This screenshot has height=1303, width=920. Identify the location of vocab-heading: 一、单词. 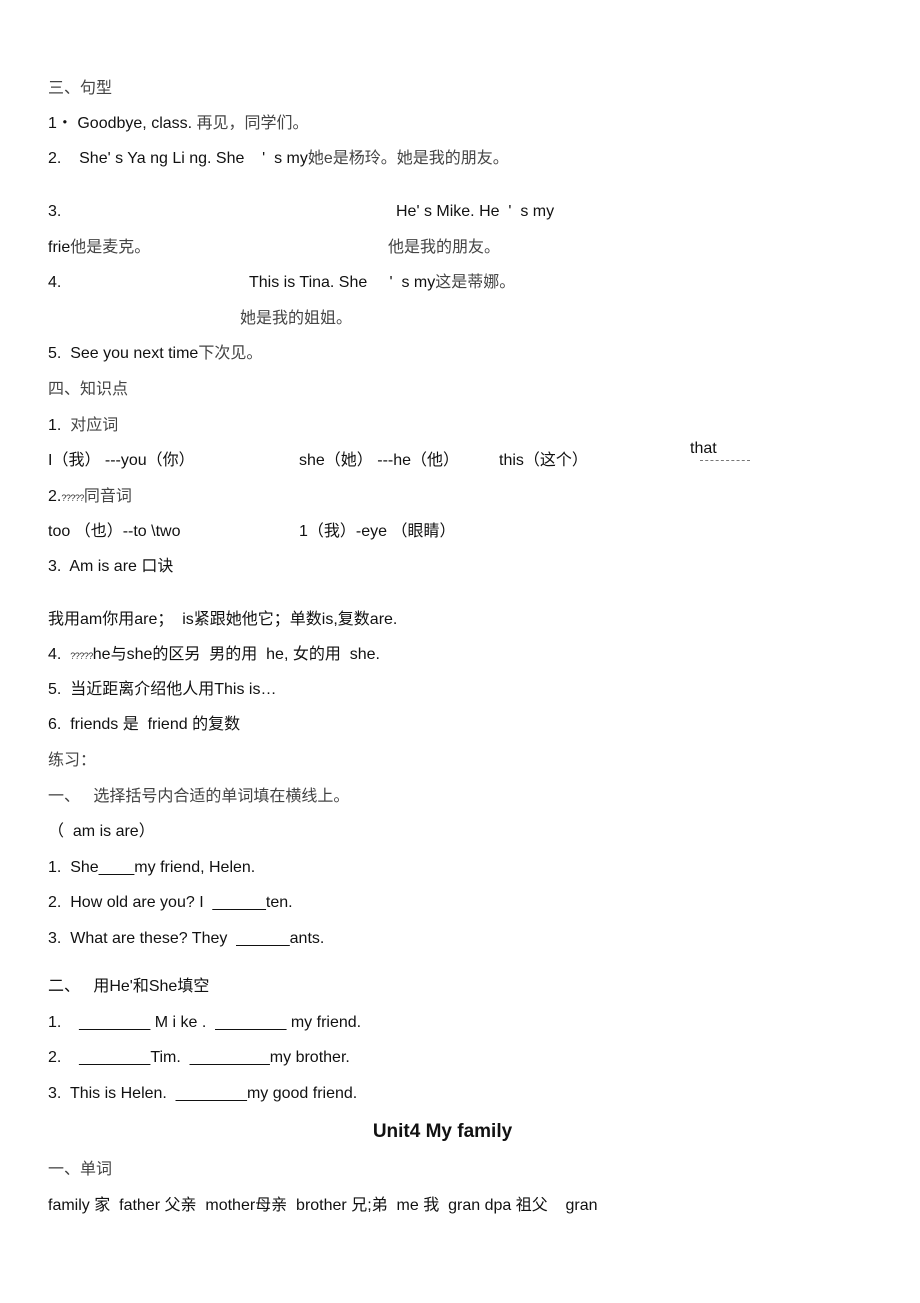
(80, 1169).